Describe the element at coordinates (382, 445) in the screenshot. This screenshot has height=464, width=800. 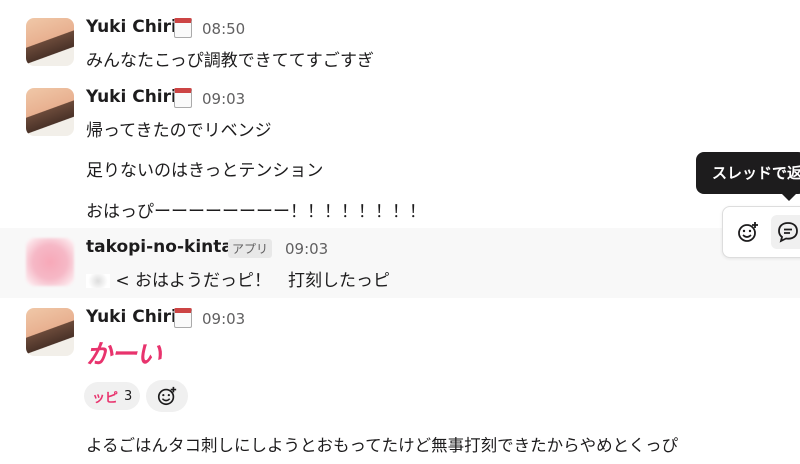
I see `message-text: よるごはんタコ刺しにしようとおもってたけど無事打刻できたからやめとくっぴ` at that location.